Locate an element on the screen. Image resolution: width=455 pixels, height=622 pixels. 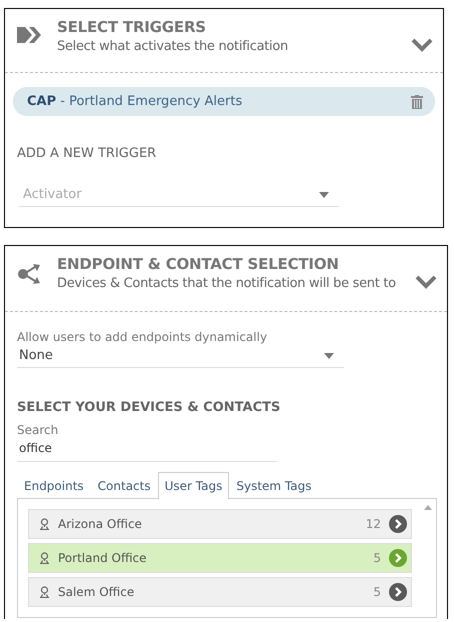
section-heading: SELECT YOUR DEVICES & CONTACTS is located at coordinates (149, 407).